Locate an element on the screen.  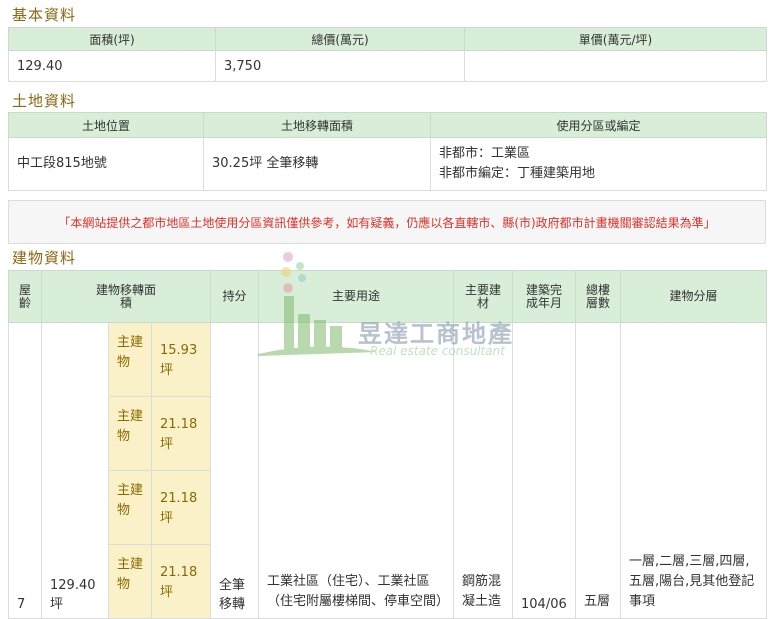
header-land-location: 土地位置 is located at coordinates (106, 125).